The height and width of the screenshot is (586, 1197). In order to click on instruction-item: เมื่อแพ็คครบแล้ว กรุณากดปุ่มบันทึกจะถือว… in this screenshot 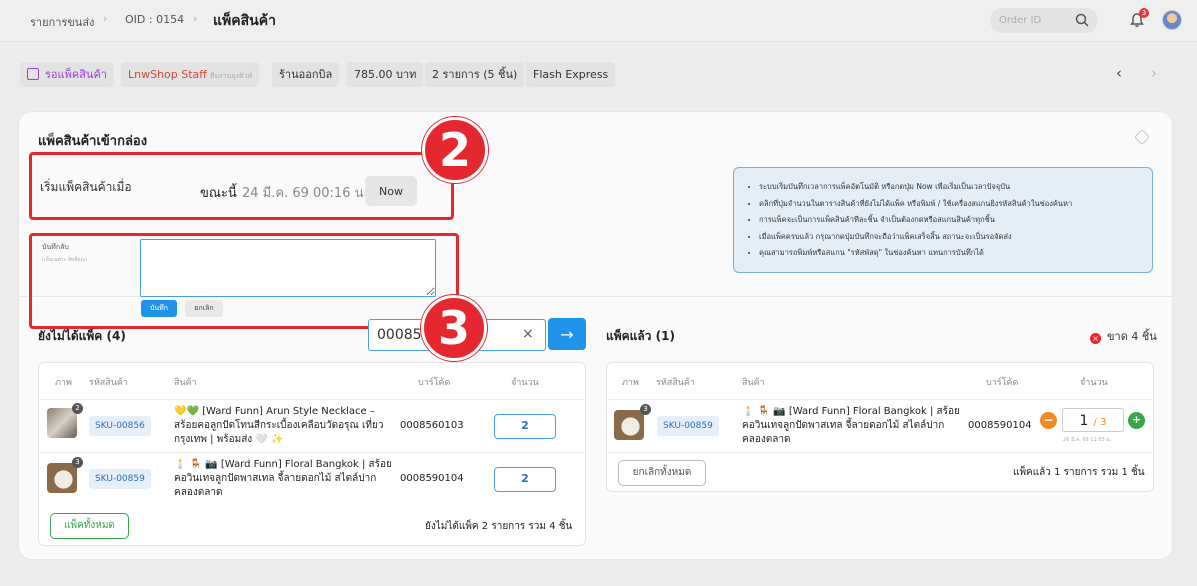, I will do `click(950, 237)`.